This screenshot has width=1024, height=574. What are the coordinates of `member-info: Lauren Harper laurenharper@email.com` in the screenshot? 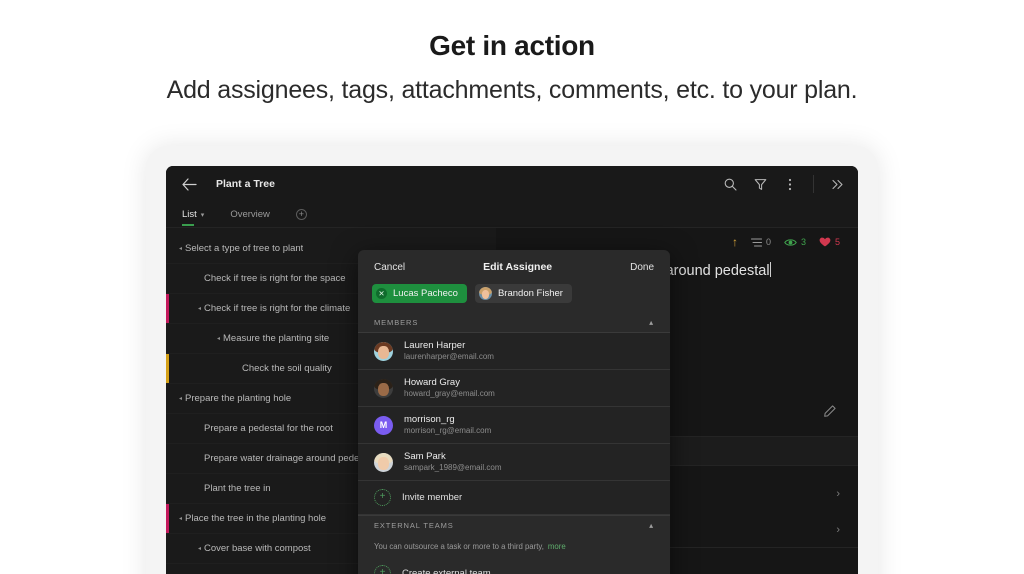 It's located at (449, 351).